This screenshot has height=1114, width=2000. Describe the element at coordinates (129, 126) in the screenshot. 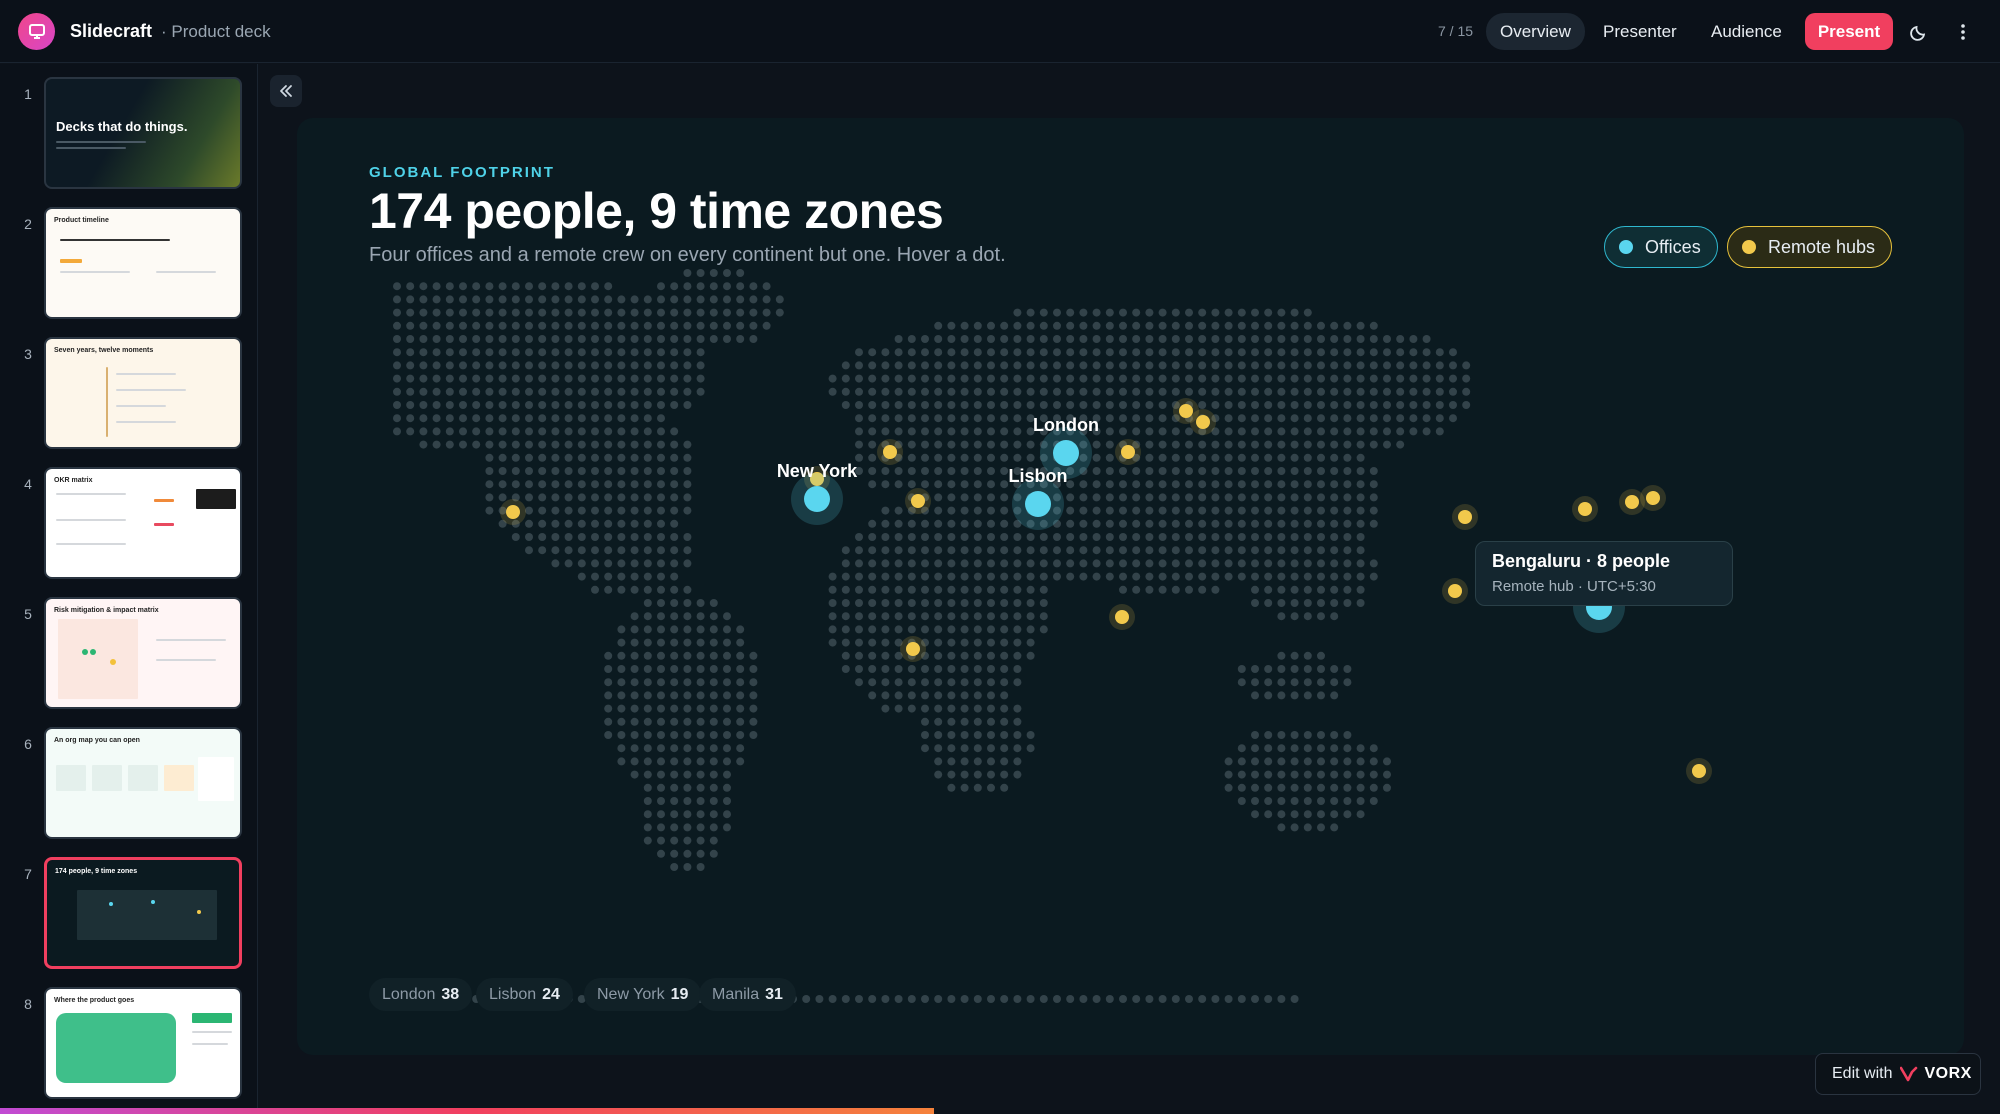

I see `slide-thumbnail-1: 1 Decks that do things.` at that location.